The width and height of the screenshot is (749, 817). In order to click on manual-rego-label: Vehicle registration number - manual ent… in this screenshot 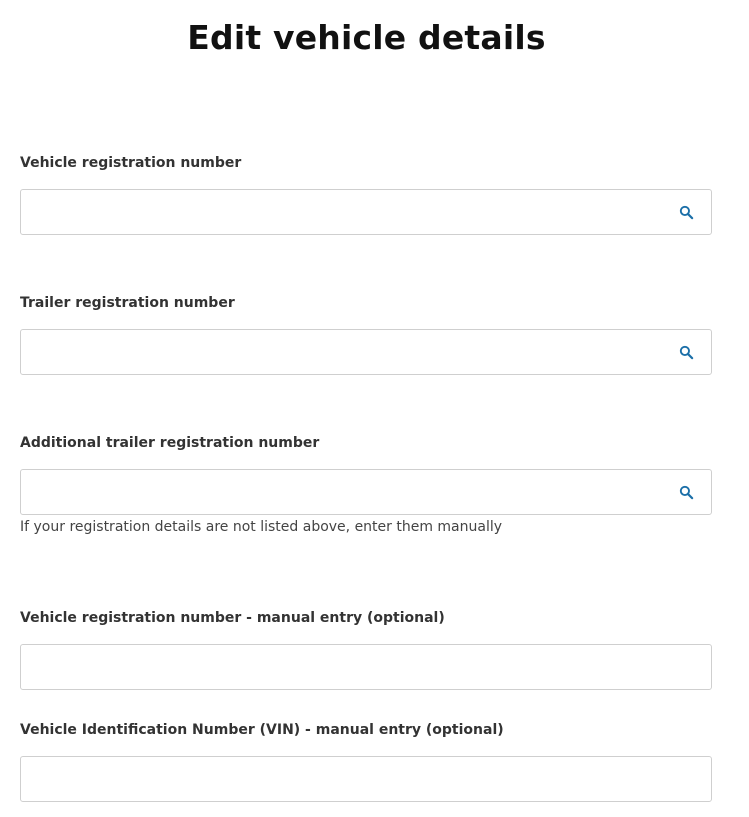, I will do `click(232, 618)`.